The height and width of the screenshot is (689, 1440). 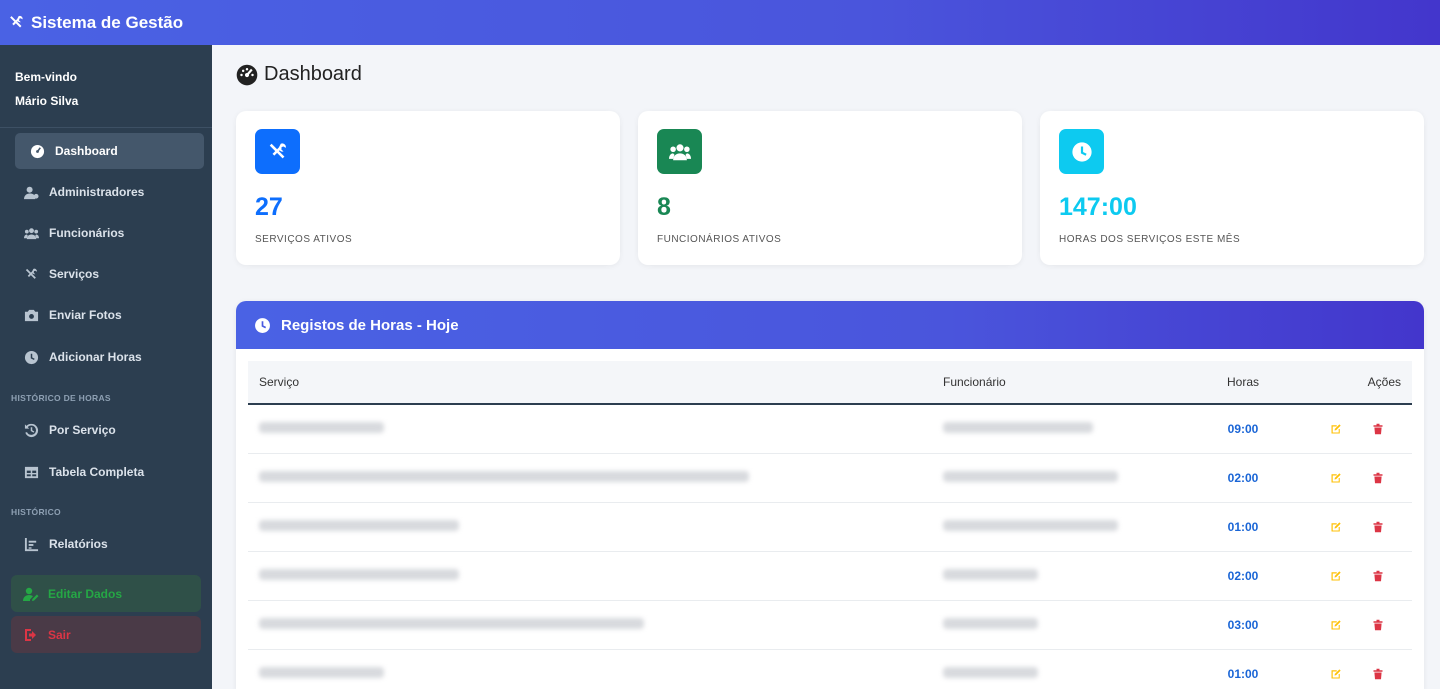 I want to click on stat-value: 27, so click(x=269, y=207).